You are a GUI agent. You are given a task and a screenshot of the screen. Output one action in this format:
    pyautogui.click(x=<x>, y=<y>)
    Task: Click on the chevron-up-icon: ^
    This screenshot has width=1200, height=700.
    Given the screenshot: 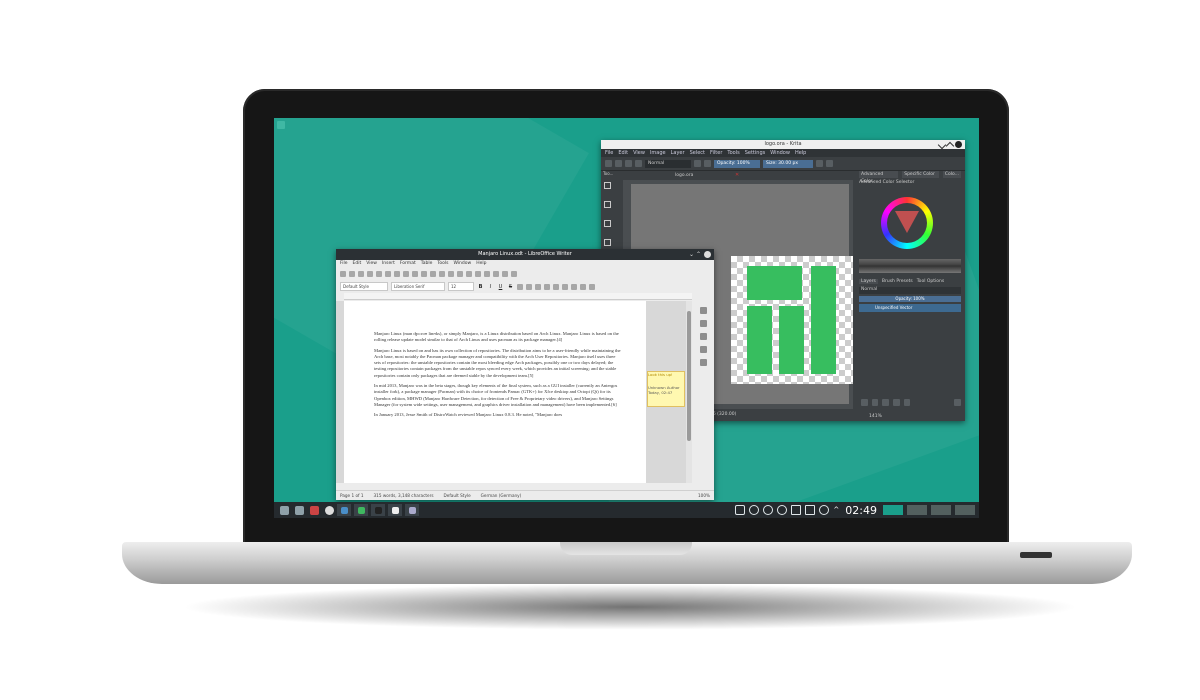 What is the action you would take?
    pyautogui.click(x=836, y=510)
    